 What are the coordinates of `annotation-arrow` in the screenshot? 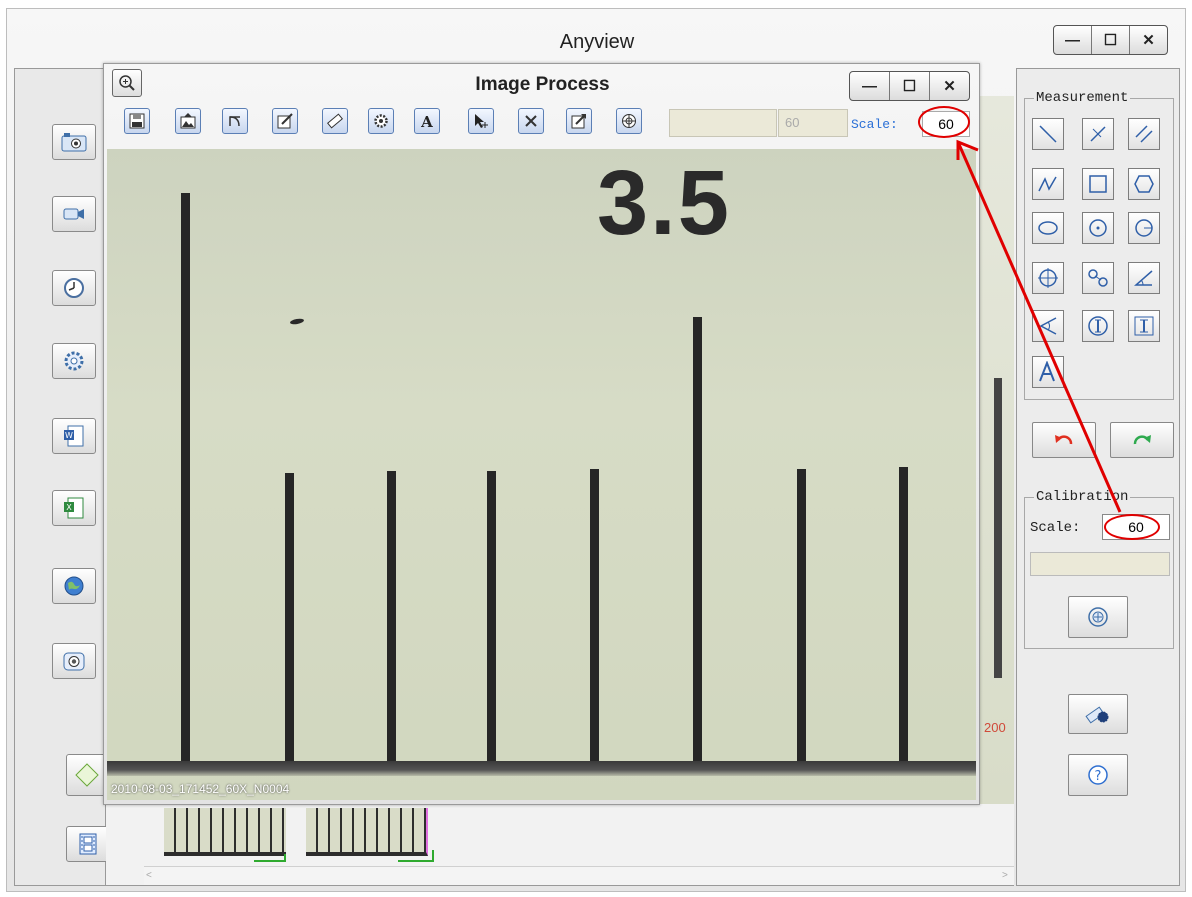 It's located at (1039, 326).